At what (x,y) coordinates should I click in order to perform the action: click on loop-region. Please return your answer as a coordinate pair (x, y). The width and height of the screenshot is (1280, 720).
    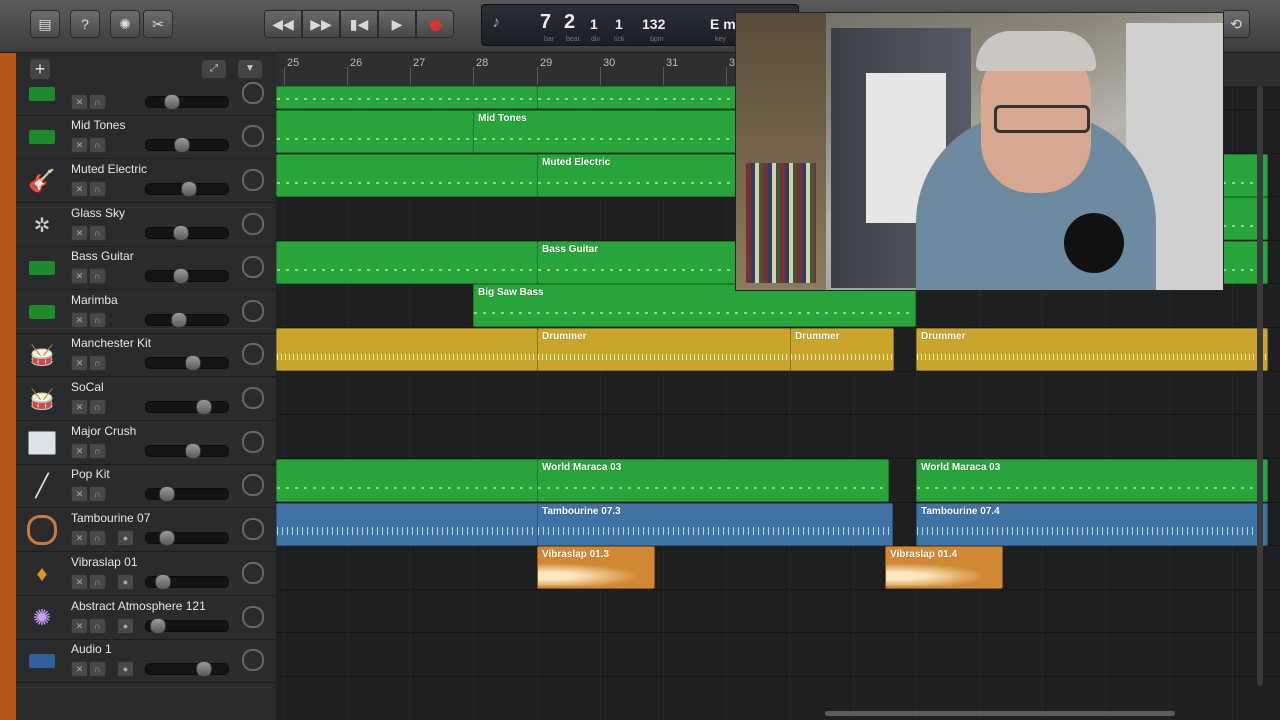
    Looking at the image, I should click on (407, 480).